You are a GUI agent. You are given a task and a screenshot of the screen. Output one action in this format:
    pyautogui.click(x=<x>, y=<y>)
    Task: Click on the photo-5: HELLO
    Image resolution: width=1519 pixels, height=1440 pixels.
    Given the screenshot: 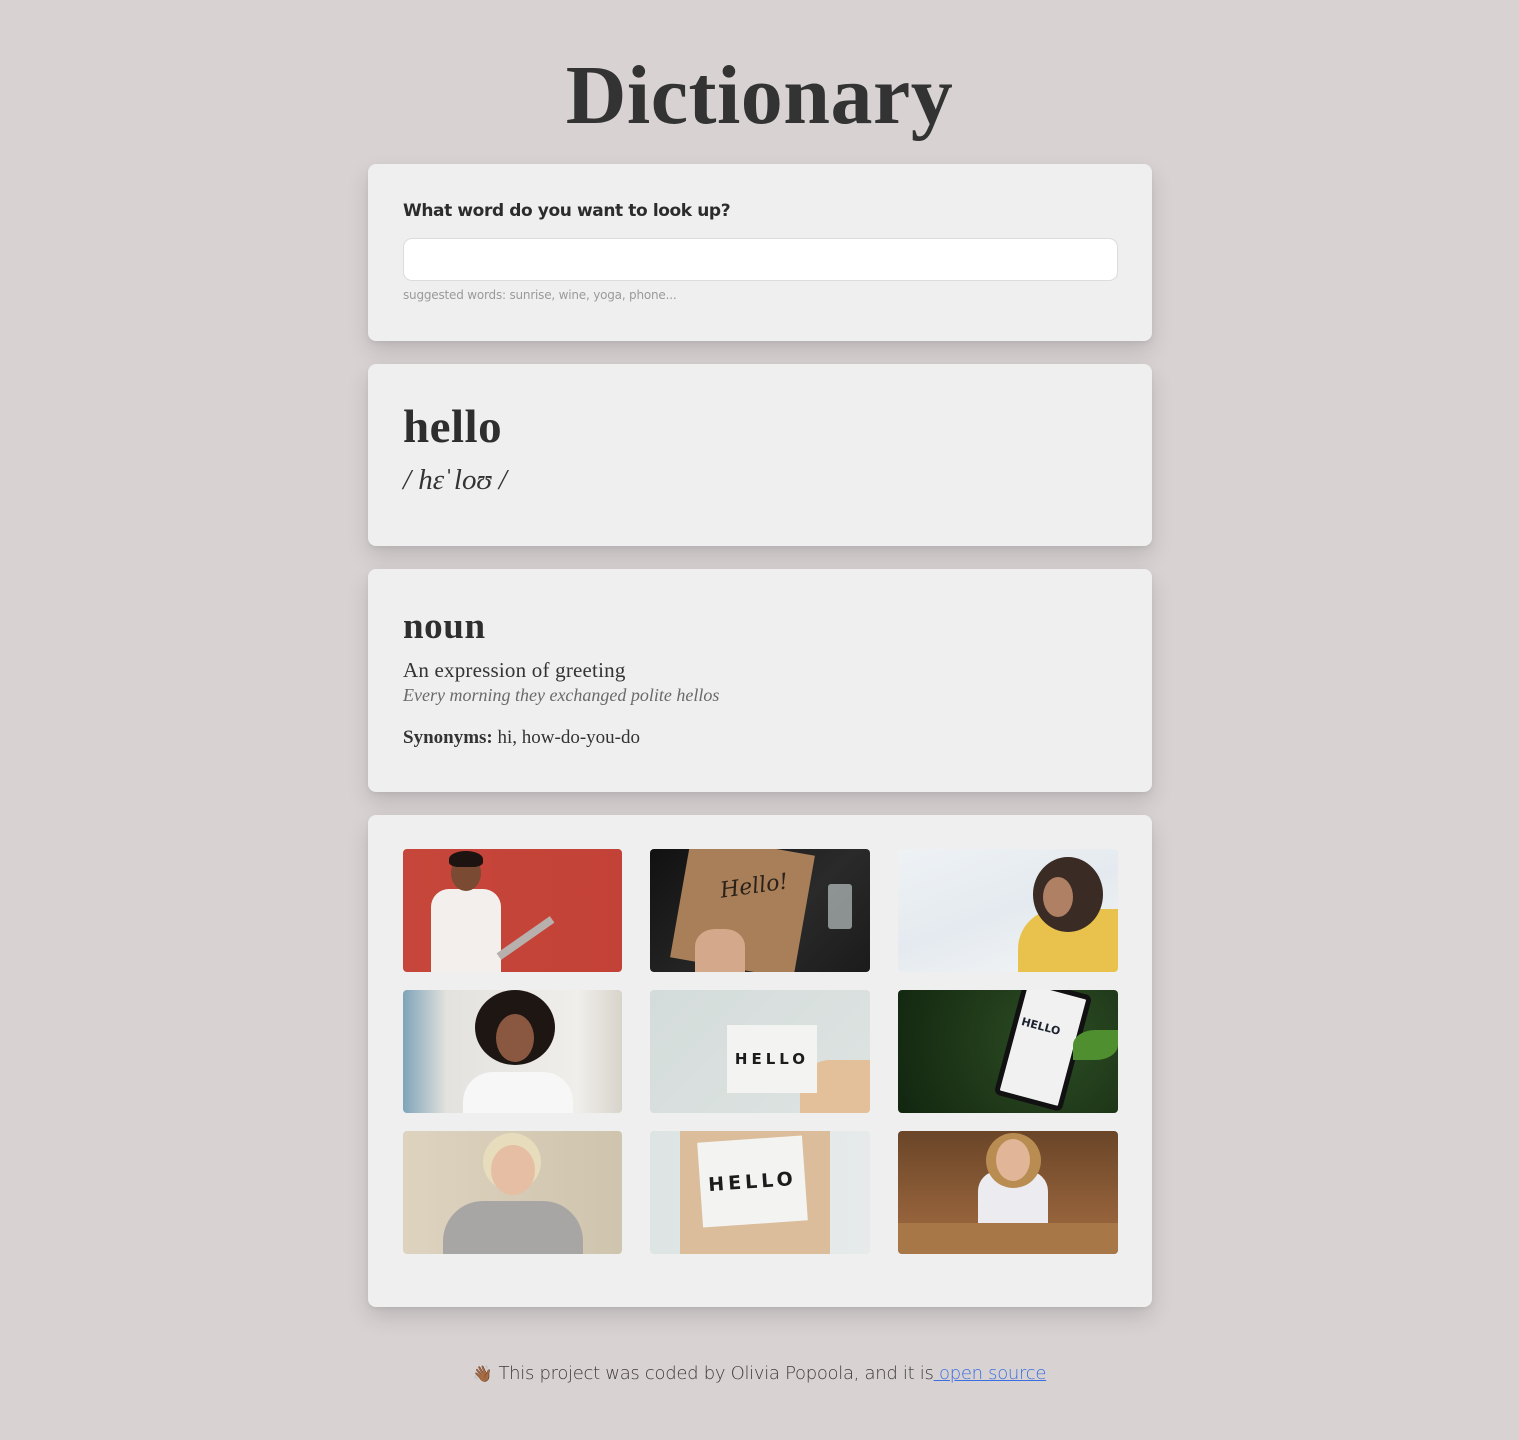 What is the action you would take?
    pyautogui.click(x=760, y=1051)
    